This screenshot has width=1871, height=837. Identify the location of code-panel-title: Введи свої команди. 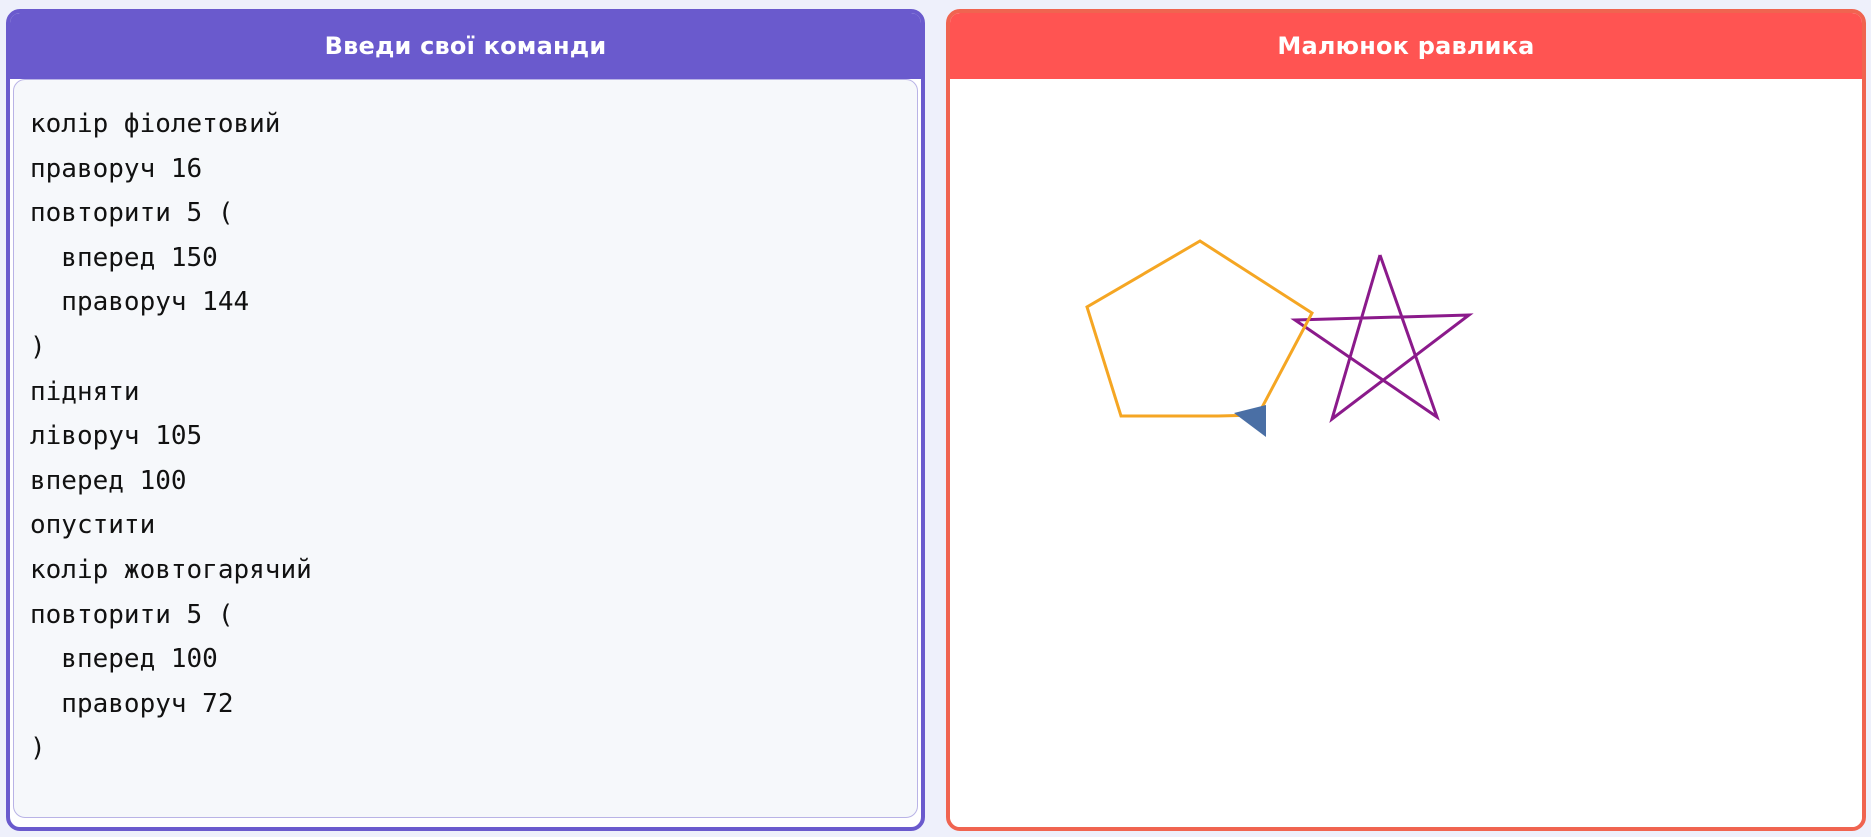
(465, 46).